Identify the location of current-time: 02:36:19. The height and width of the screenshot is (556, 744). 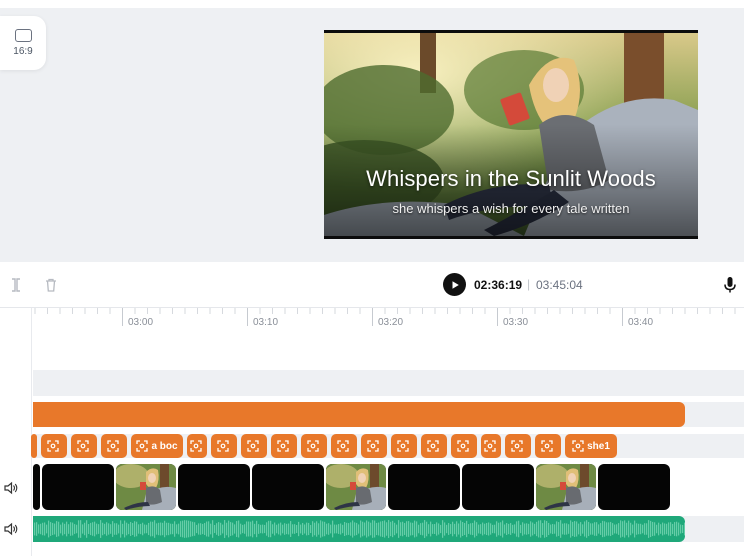
(498, 285).